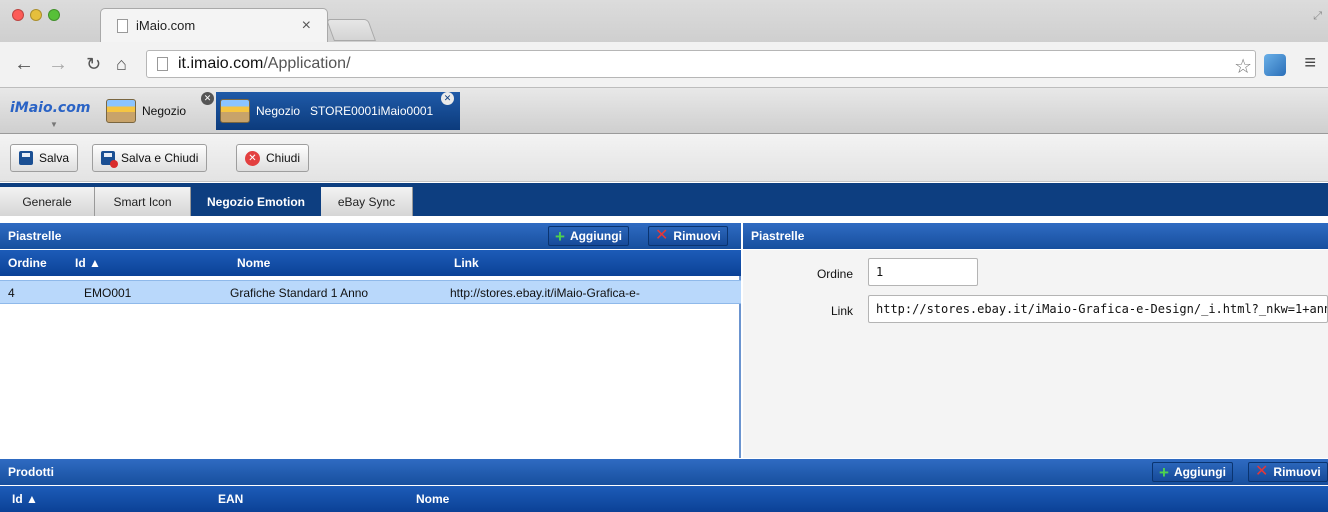 This screenshot has width=1328, height=512. Describe the element at coordinates (214, 25) in the screenshot. I see `browser-tab: iMaio.com ×` at that location.